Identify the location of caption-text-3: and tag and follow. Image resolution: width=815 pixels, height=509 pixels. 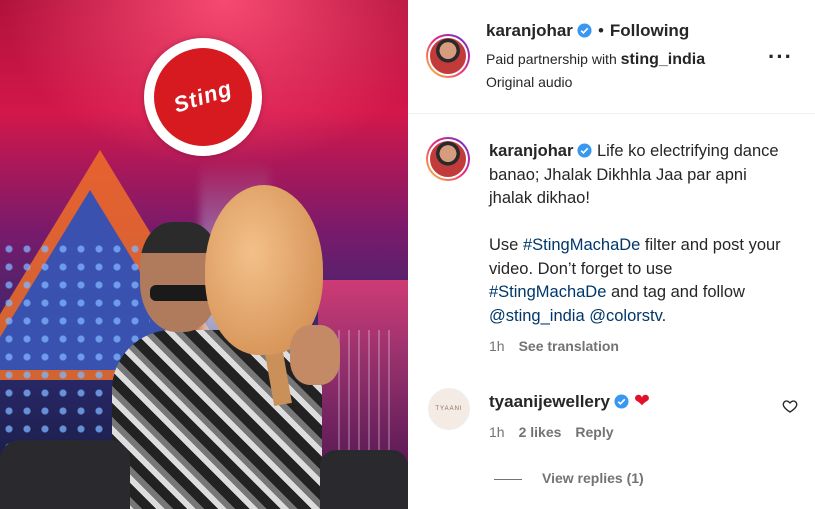
(675, 292).